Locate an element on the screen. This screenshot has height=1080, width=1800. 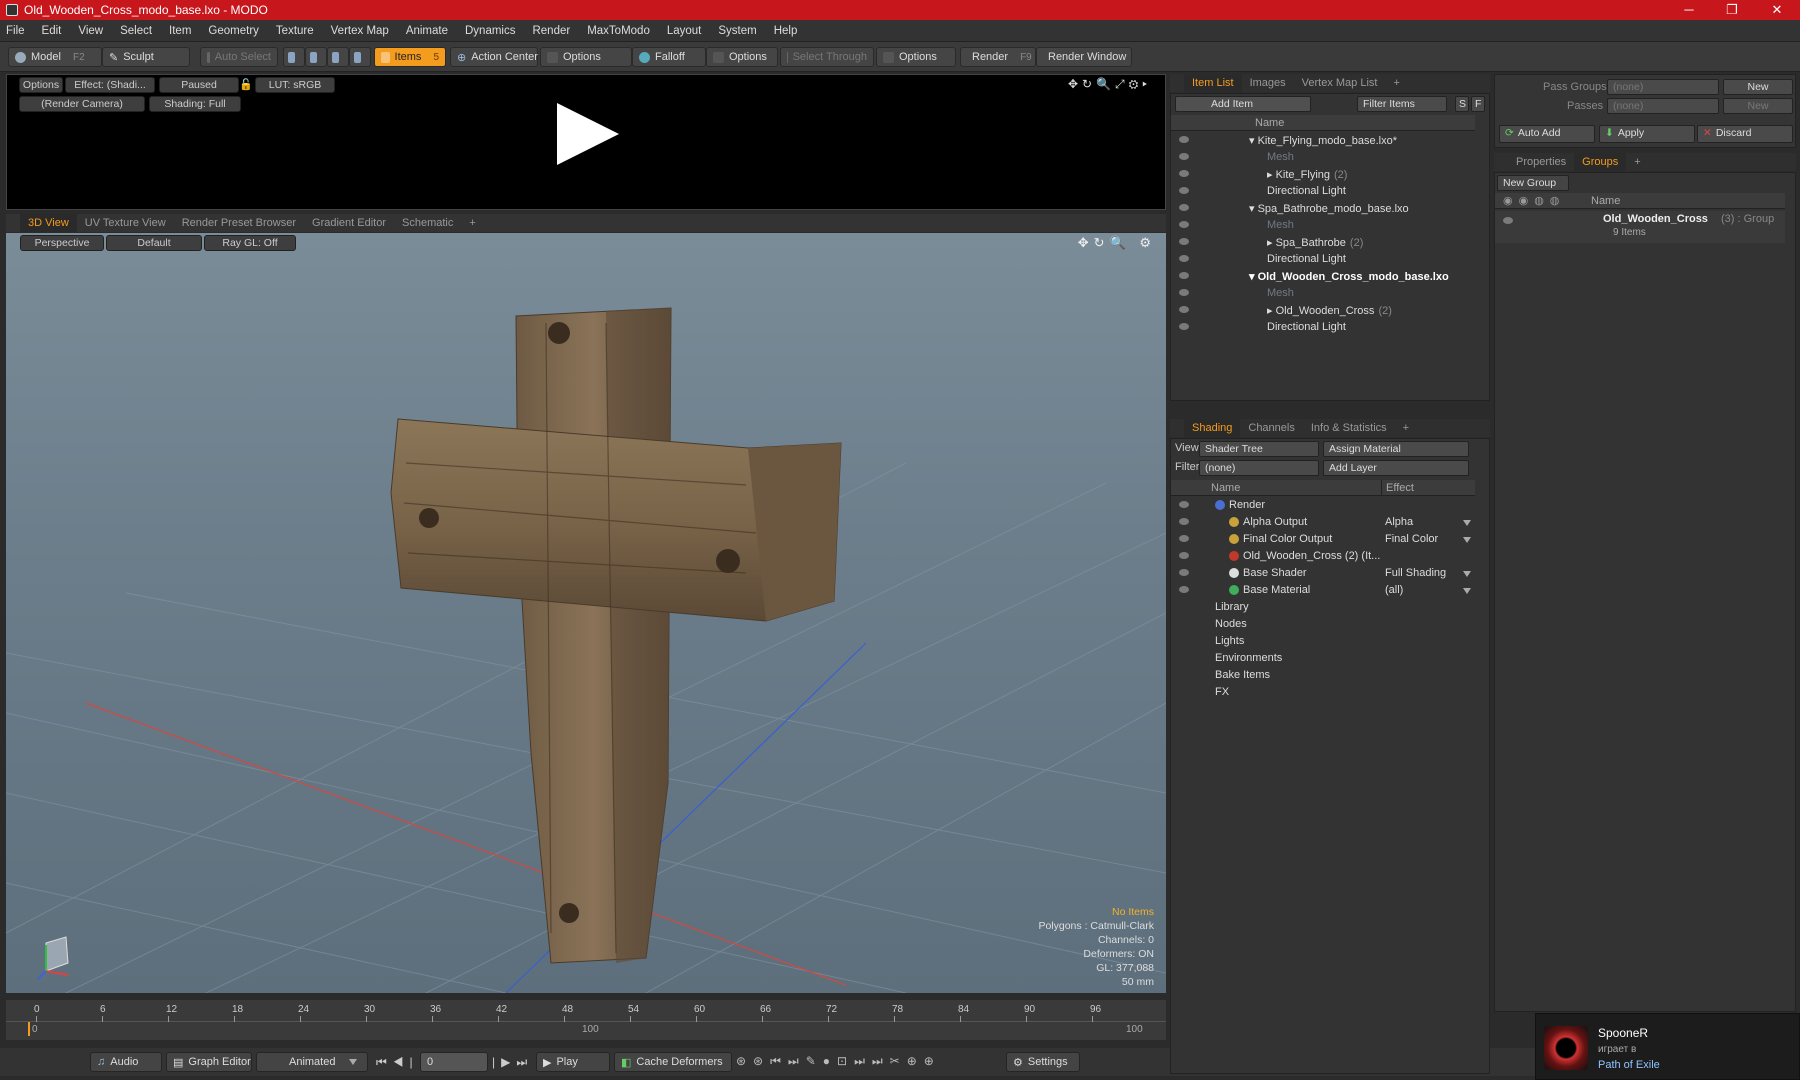
menu-layout: Layout is located at coordinates (684, 31).